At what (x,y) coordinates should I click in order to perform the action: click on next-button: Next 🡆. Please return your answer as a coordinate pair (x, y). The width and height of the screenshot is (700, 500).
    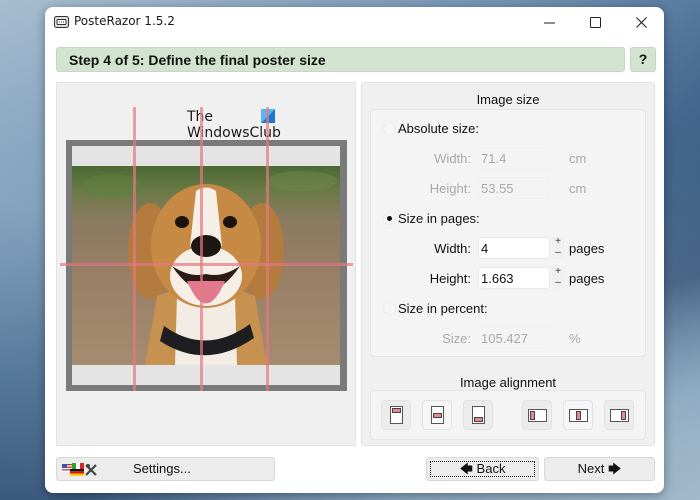
    Looking at the image, I should click on (599, 469).